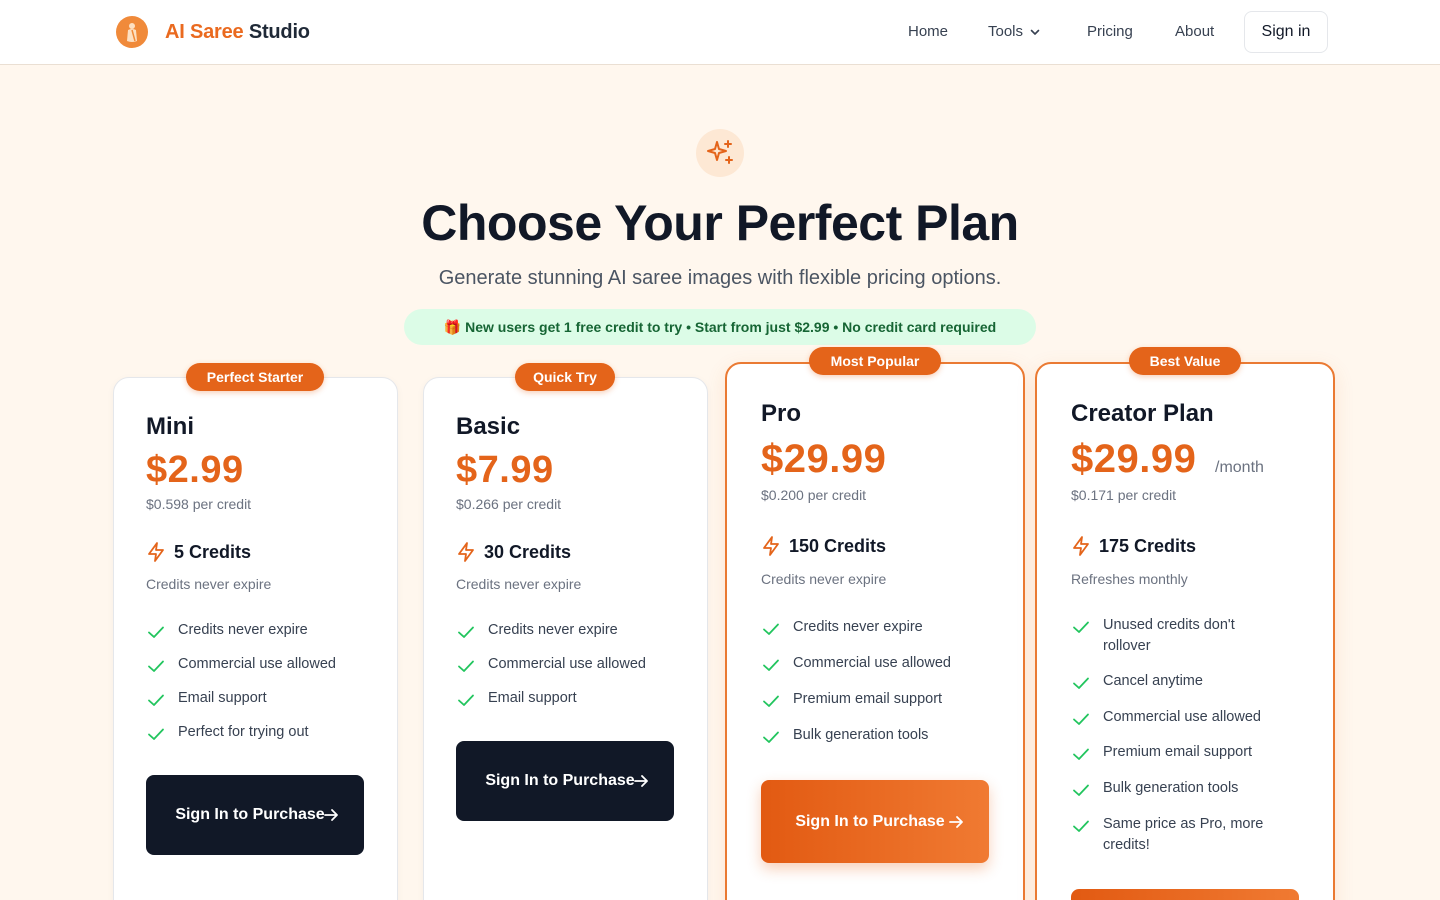 This screenshot has height=900, width=1440. Describe the element at coordinates (255, 377) in the screenshot. I see `plan-badge-mini: Perfect Starter` at that location.